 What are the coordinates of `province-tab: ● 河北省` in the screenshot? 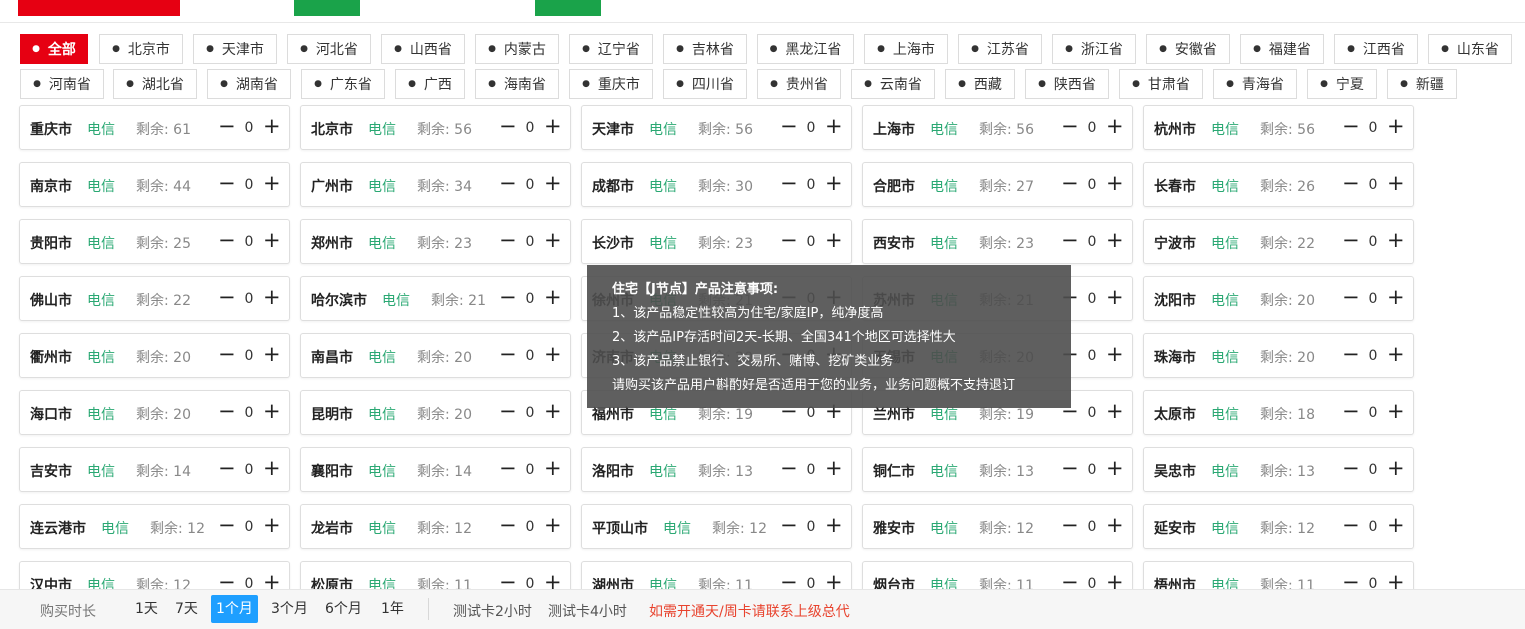 It's located at (329, 49).